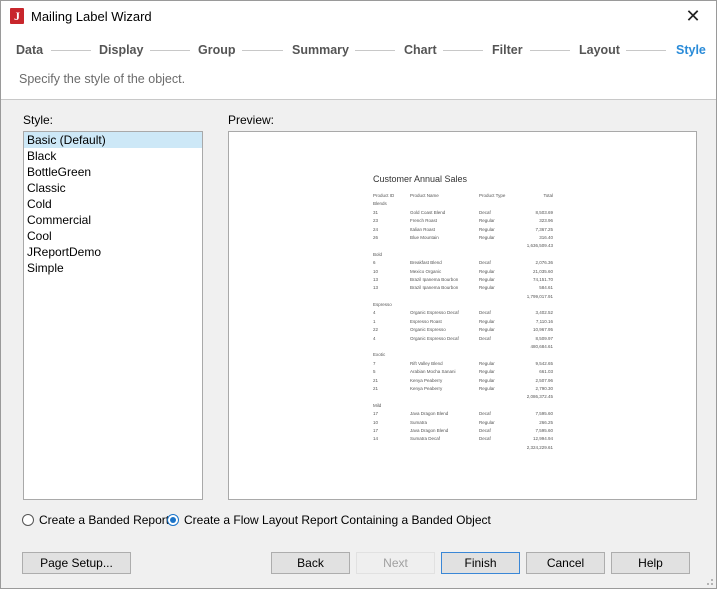  What do you see at coordinates (358, 16) in the screenshot?
I see `title-bar: J Mailing Label Wizard ✕` at bounding box center [358, 16].